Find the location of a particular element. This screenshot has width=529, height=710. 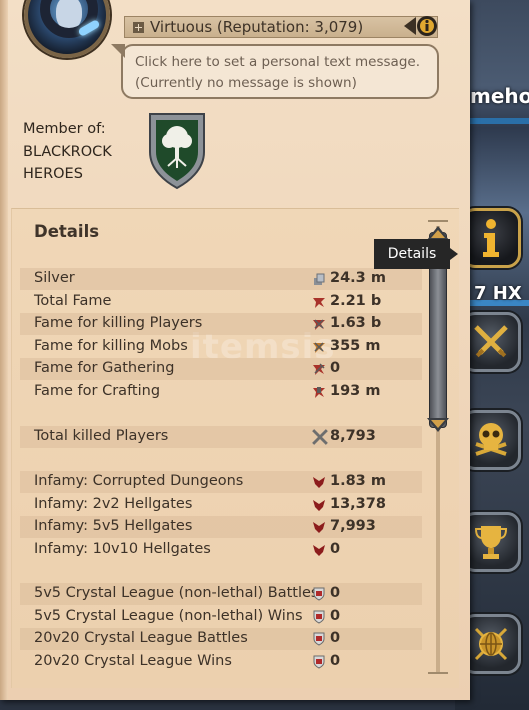

stat-row-20v20-cl-wins: 20v20 Crystal League Wins 0 is located at coordinates (187, 661).